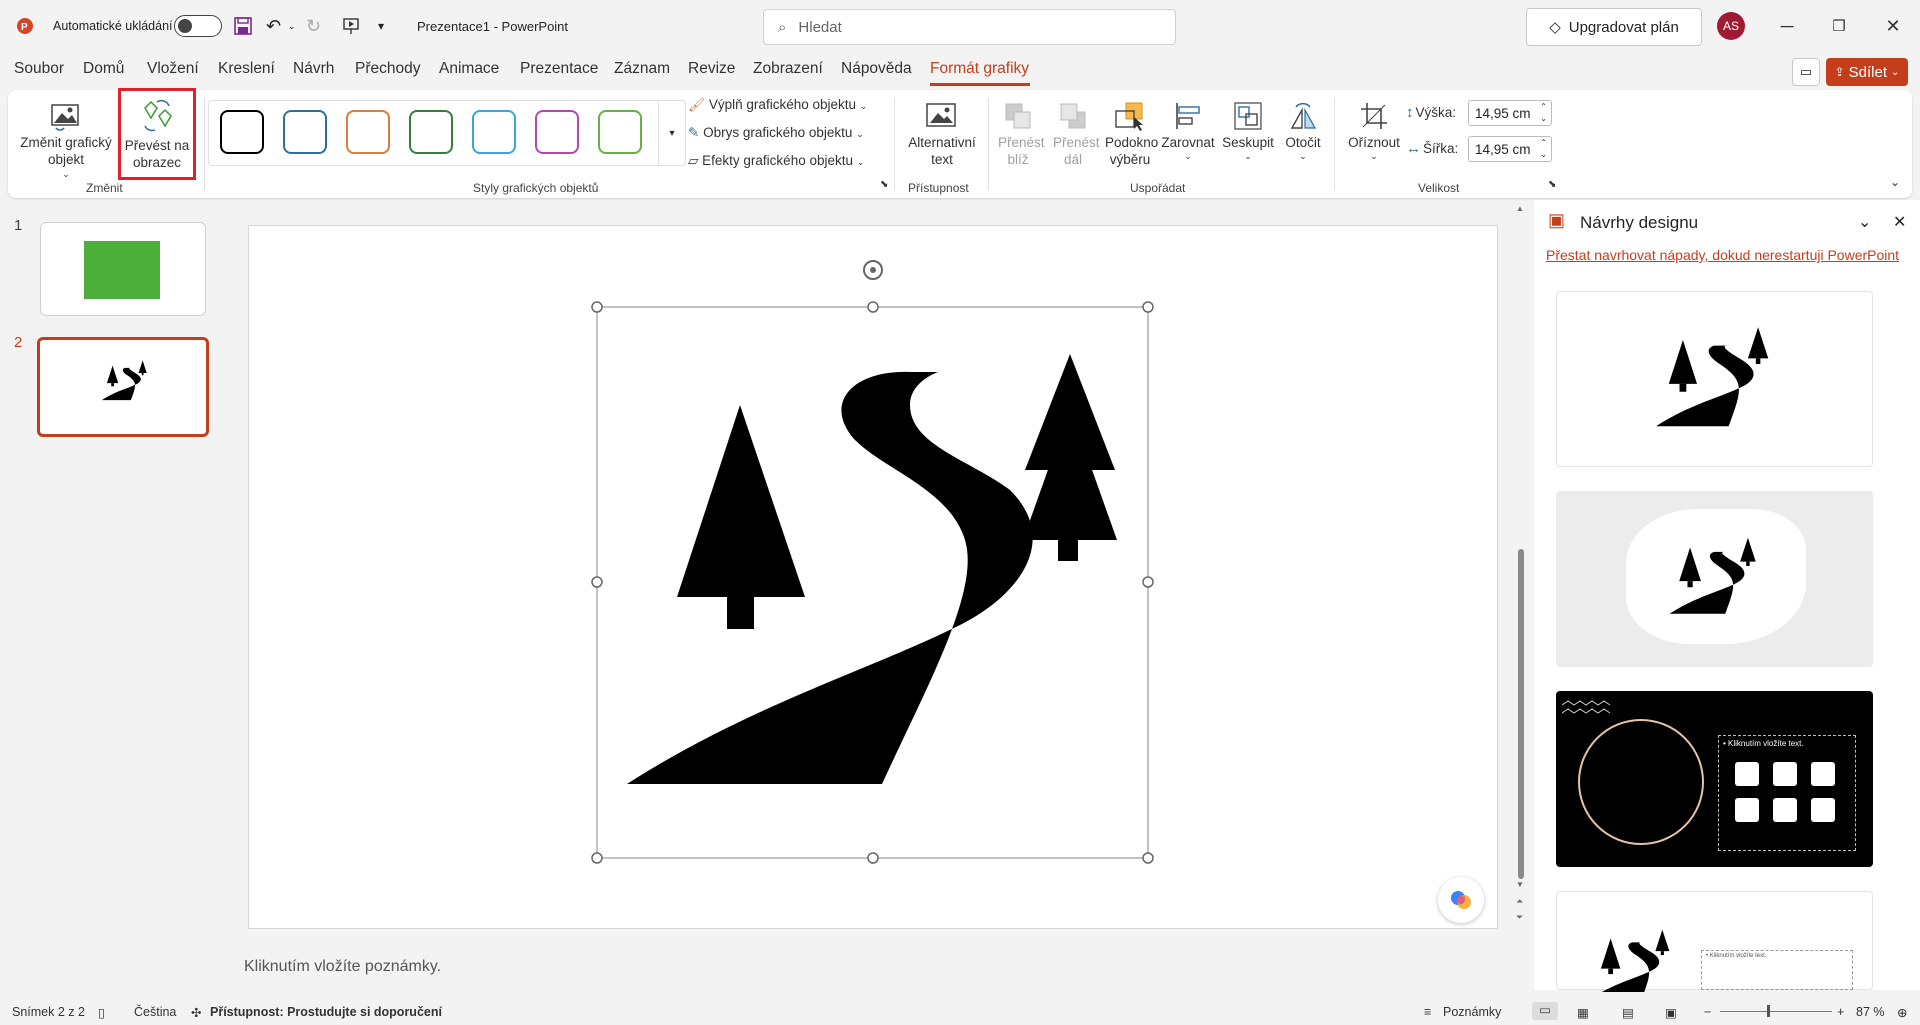 This screenshot has height=1025, width=1920. I want to click on tab-prechody: Přechody, so click(387, 69).